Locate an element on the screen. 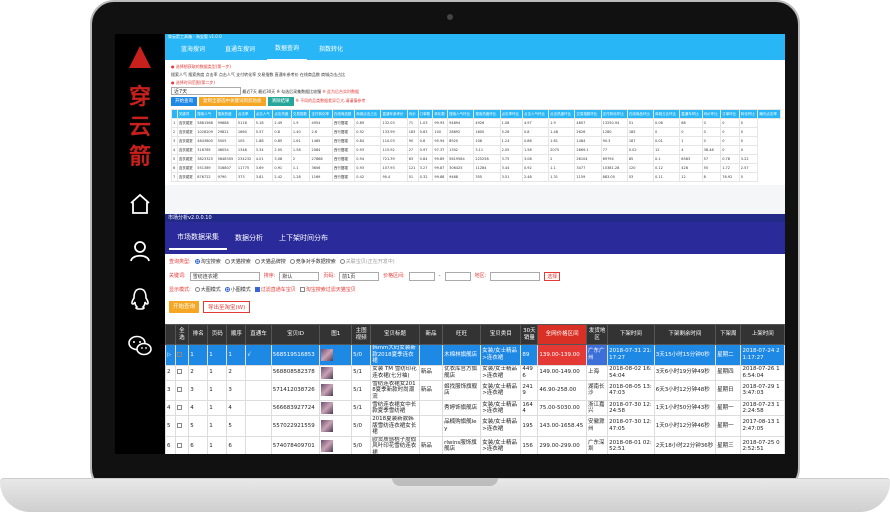 This screenshot has width=890, height=526. toolbox-tab: 数据查询 is located at coordinates (287, 50).